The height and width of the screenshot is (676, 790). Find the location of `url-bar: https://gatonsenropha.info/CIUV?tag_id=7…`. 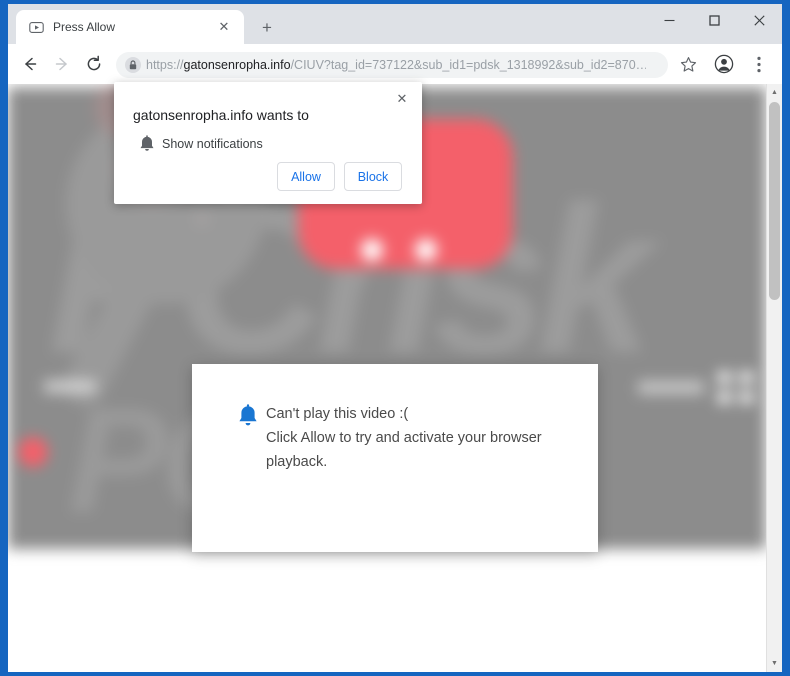

url-bar: https://gatonsenropha.info/CIUV?tag_id=7… is located at coordinates (392, 65).